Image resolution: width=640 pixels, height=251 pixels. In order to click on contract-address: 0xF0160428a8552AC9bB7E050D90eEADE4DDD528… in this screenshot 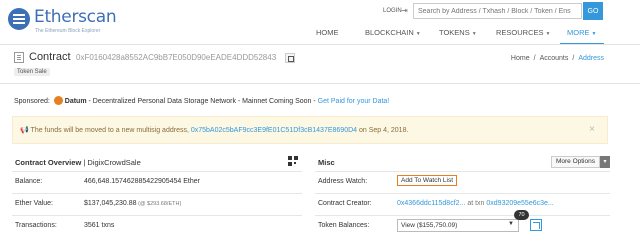, I will do `click(176, 57)`.